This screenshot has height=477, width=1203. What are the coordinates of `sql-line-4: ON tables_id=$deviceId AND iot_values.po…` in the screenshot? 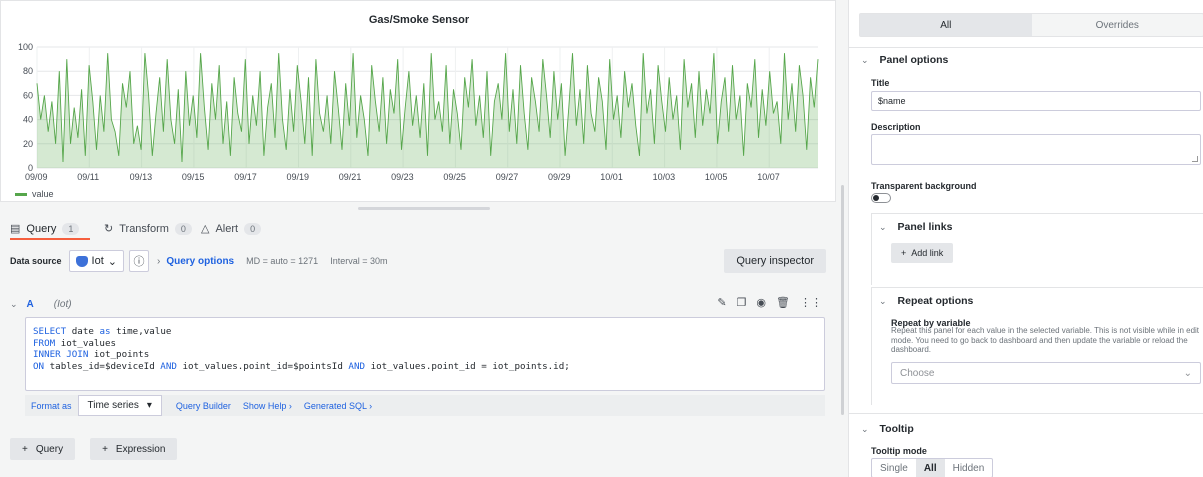 It's located at (301, 366).